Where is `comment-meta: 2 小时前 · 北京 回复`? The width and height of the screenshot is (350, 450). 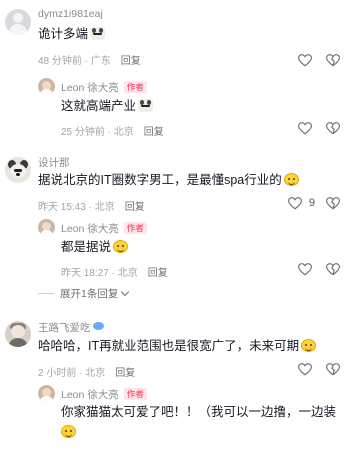 comment-meta: 2 小时前 · 北京 回复 is located at coordinates (86, 371).